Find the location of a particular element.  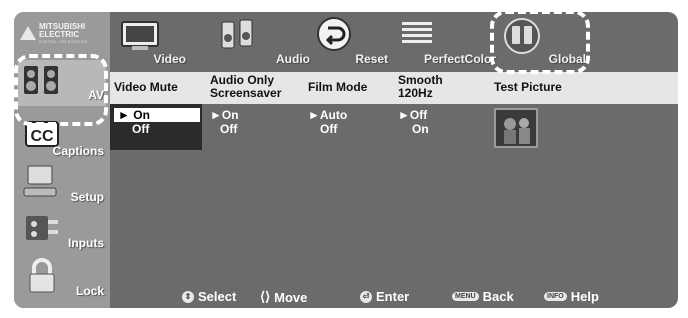

option-video-mute-on: ► On is located at coordinates (157, 115).